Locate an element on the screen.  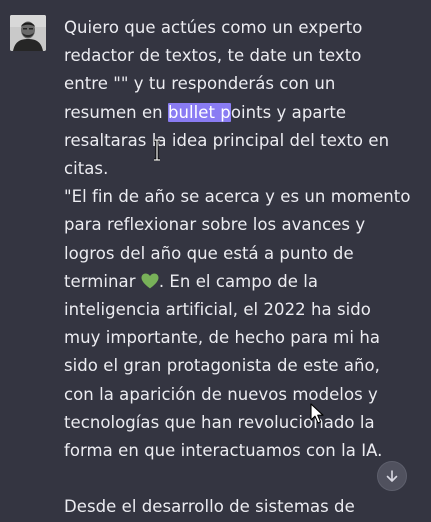
message-text-segment: terminar is located at coordinates (102, 281).